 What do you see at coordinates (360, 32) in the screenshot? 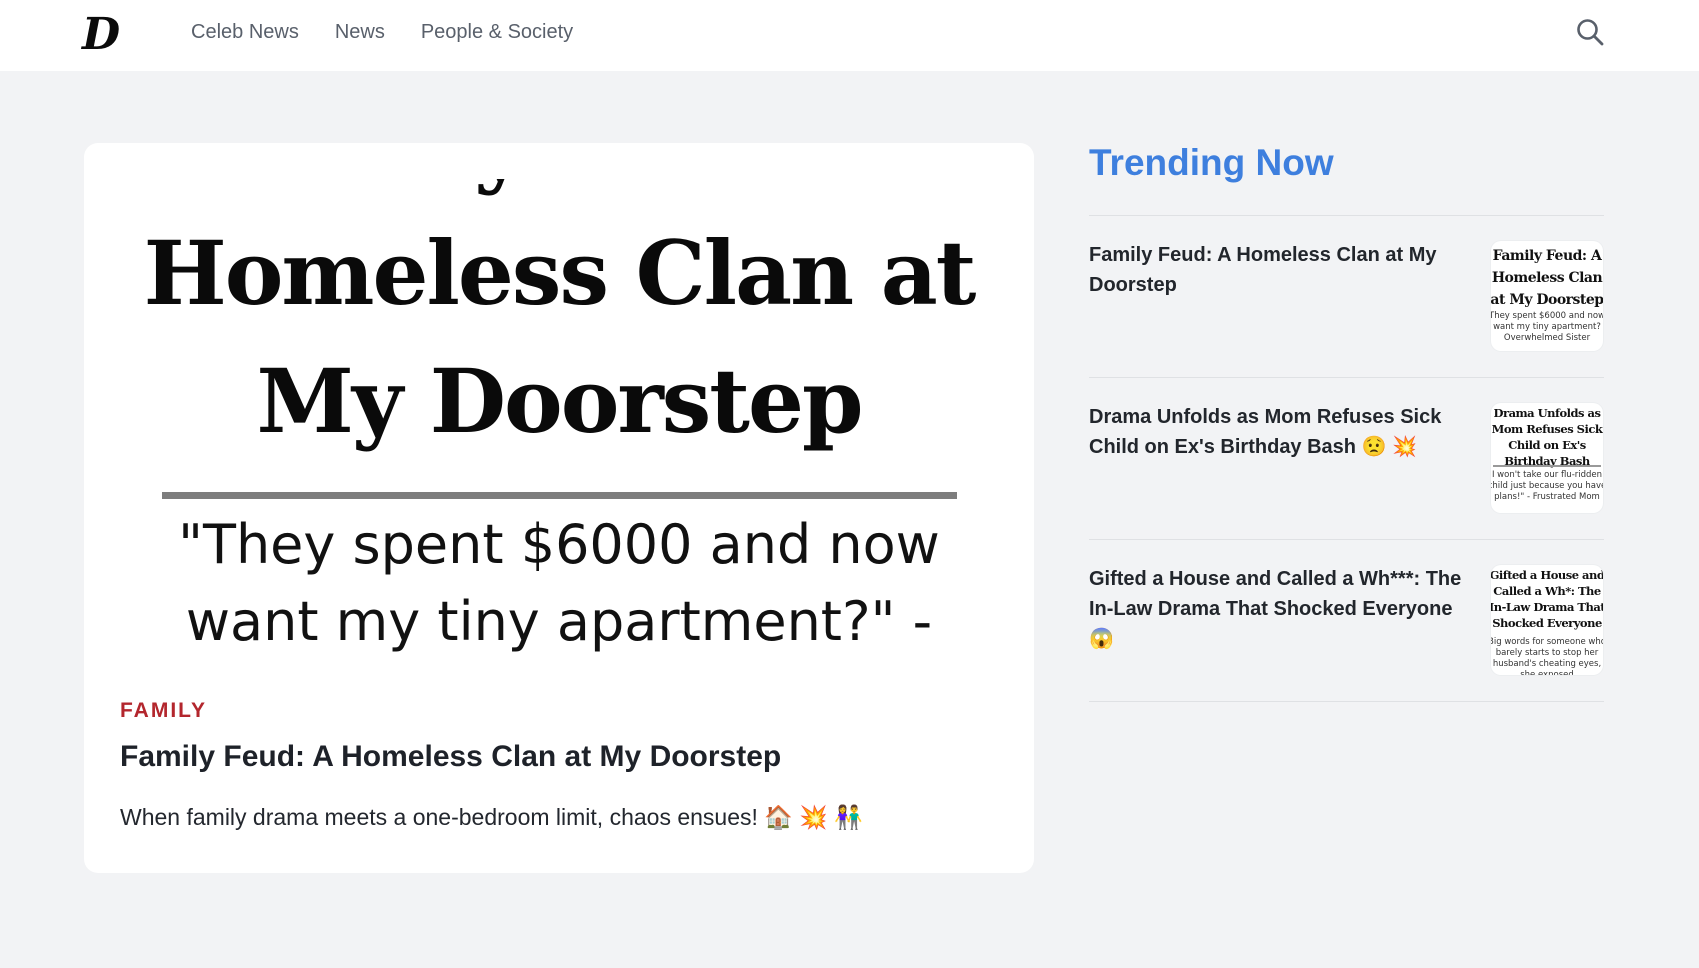
I see `nav-news: News` at bounding box center [360, 32].